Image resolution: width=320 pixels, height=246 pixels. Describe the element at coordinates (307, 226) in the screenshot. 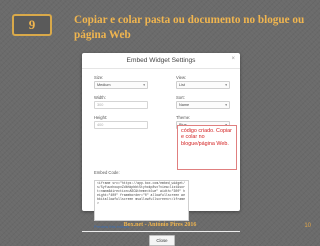

I see `page-number: 10` at that location.